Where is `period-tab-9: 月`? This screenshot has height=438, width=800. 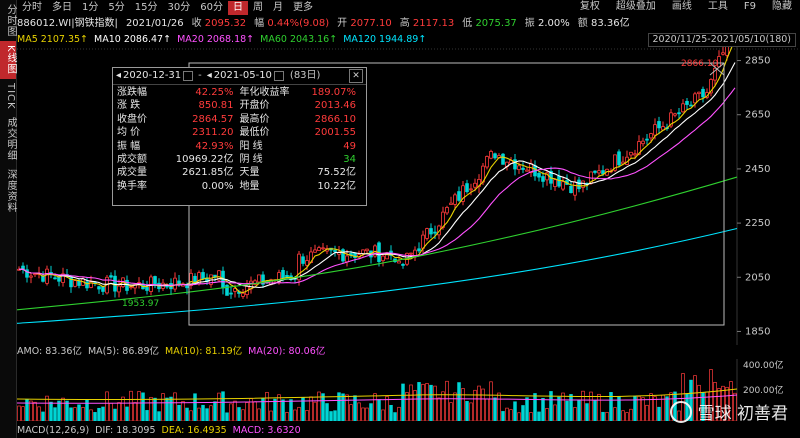 period-tab-9: 月 is located at coordinates (278, 8).